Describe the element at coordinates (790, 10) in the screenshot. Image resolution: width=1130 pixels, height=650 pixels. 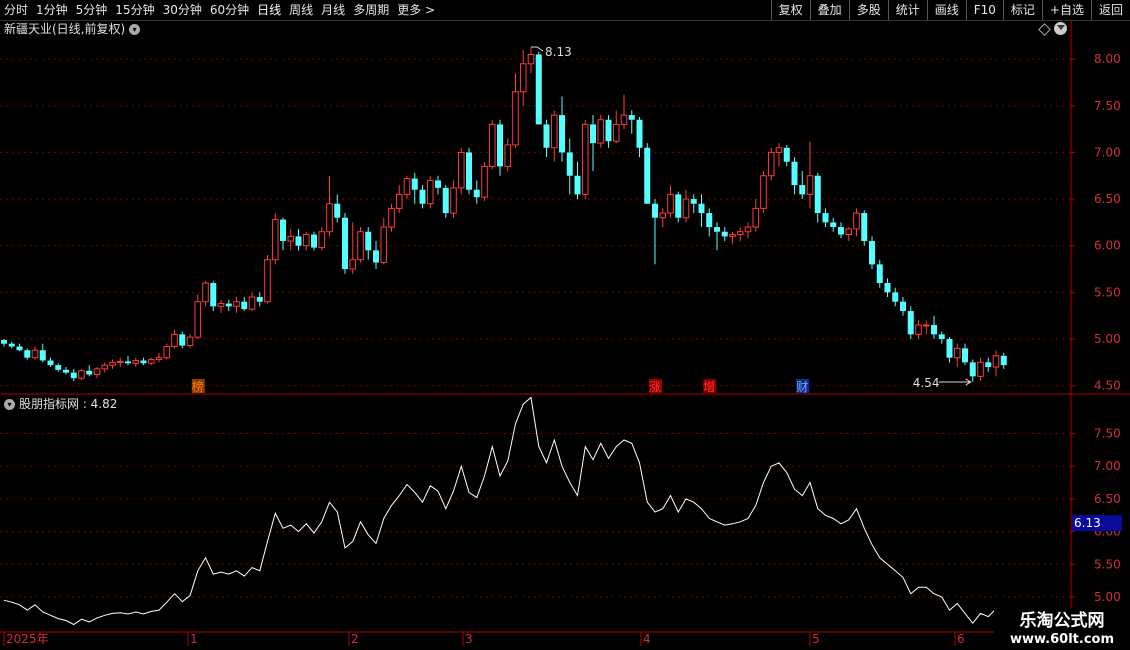
I see `toolbar-button-0: 复权` at that location.